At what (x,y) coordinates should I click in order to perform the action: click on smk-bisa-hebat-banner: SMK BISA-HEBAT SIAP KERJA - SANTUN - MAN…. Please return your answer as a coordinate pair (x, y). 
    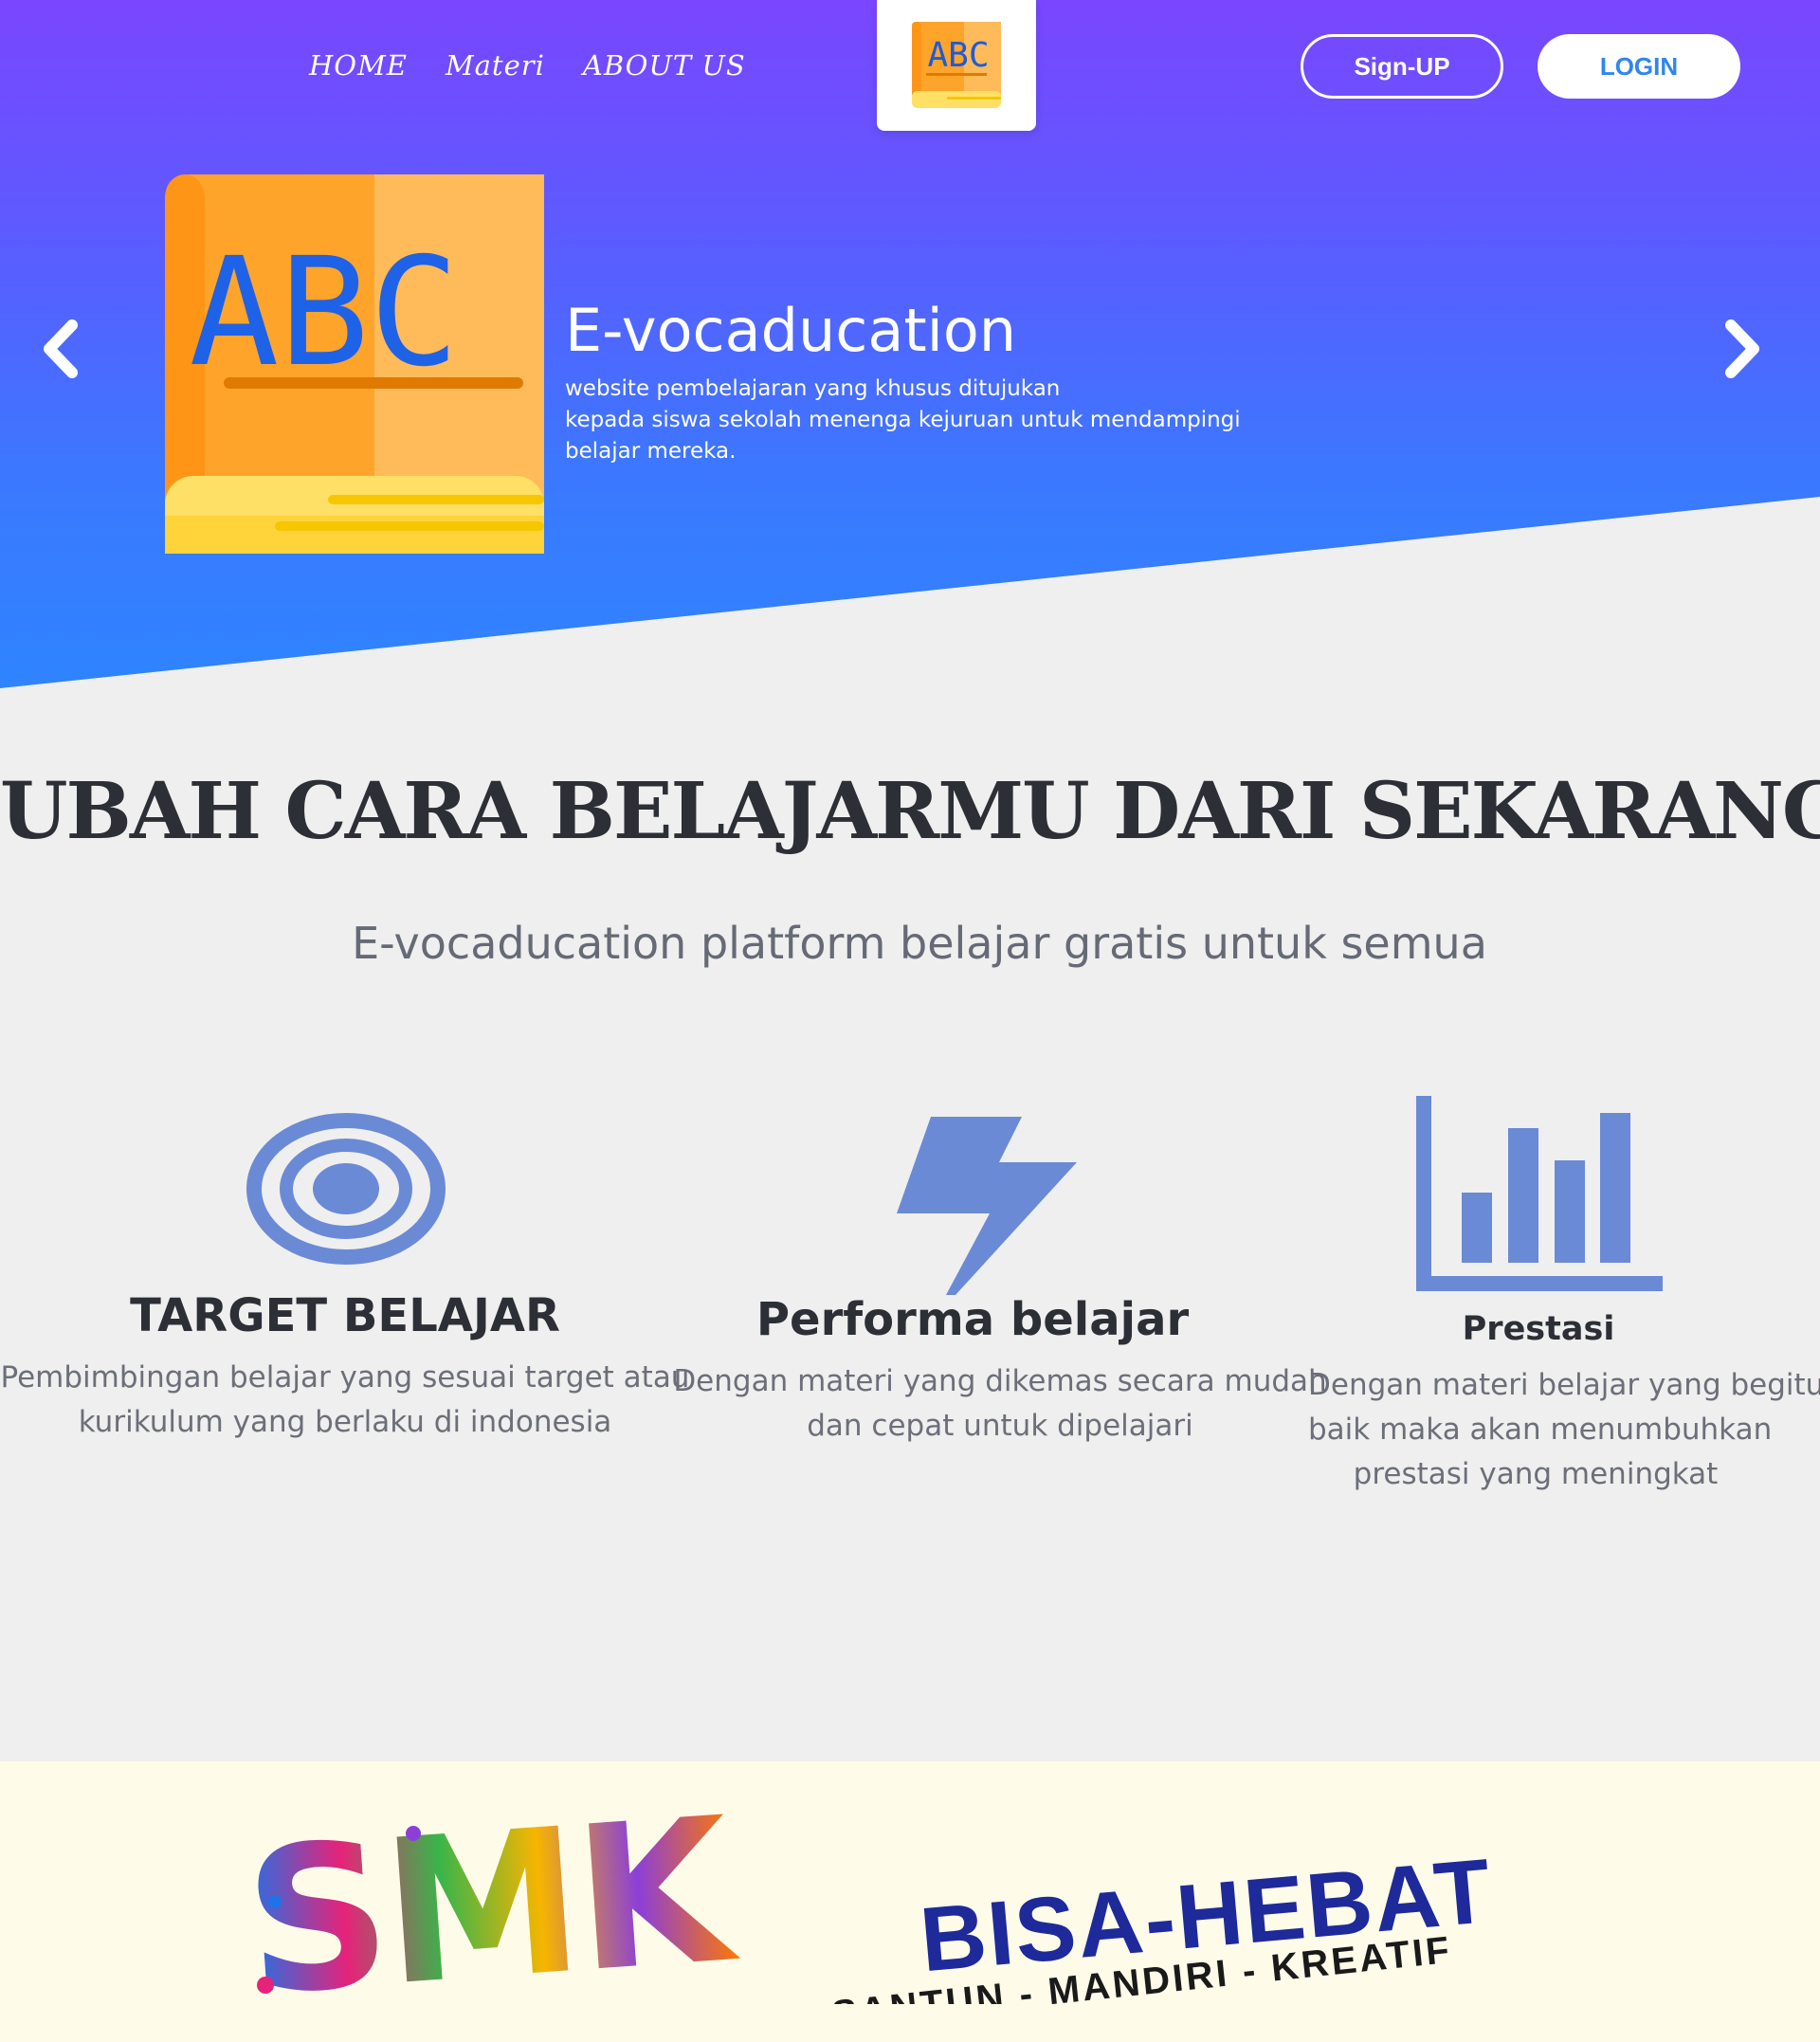
    Looking at the image, I should click on (871, 1900).